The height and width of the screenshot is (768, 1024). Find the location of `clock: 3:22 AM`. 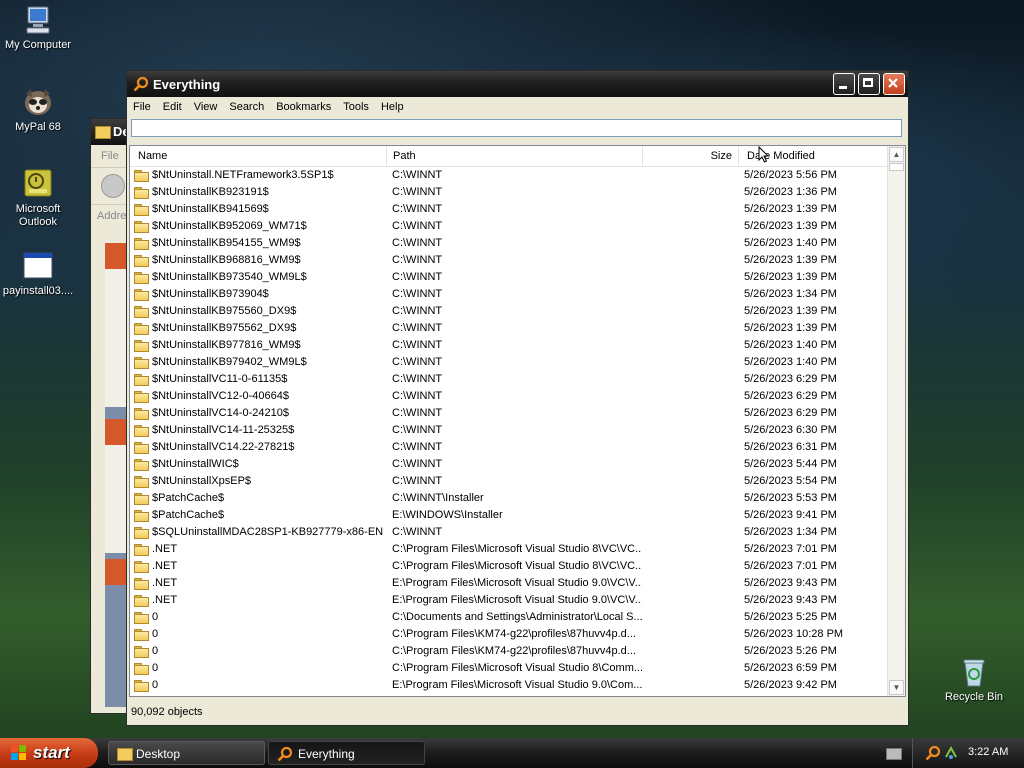

clock: 3:22 AM is located at coordinates (988, 752).